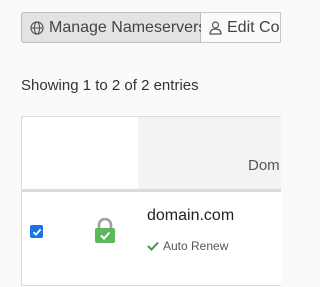 The width and height of the screenshot is (320, 287). Describe the element at coordinates (110, 85) in the screenshot. I see `entries-info: Showing 1 to 2 of 2 entries` at that location.